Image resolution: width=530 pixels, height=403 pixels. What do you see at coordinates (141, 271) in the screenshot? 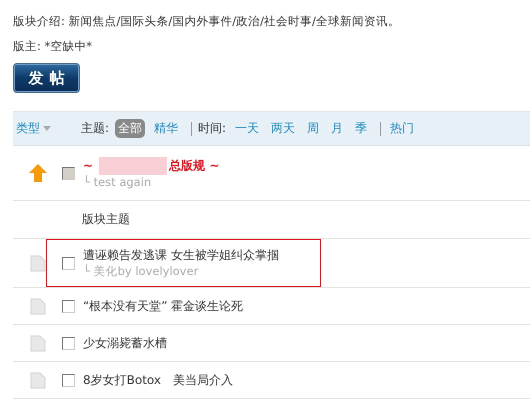
I see `thread-subtitle: └ 美化by lovelylover` at bounding box center [141, 271].